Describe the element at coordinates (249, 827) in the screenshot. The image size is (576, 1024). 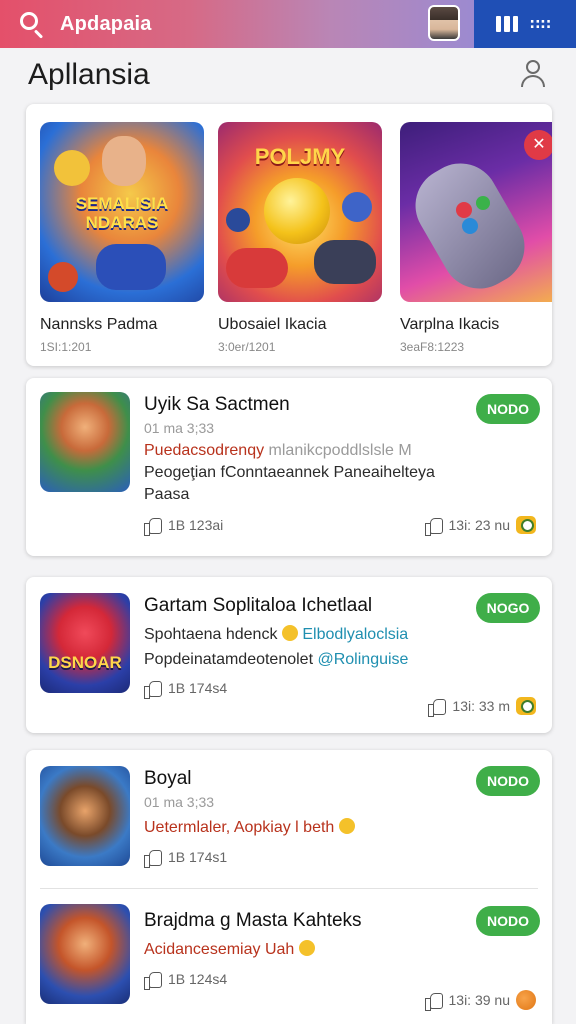
I see `app-desc-line: Uetermlaler, Aopkiay l beth` at that location.